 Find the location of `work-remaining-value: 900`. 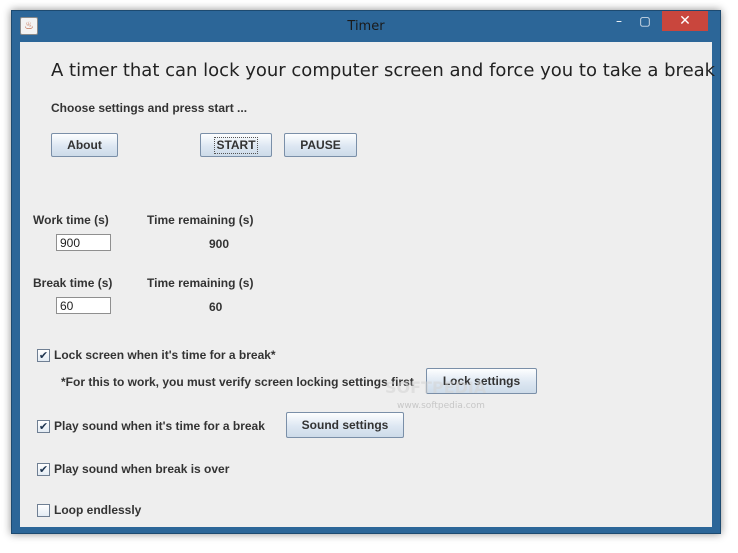

work-remaining-value: 900 is located at coordinates (219, 244).